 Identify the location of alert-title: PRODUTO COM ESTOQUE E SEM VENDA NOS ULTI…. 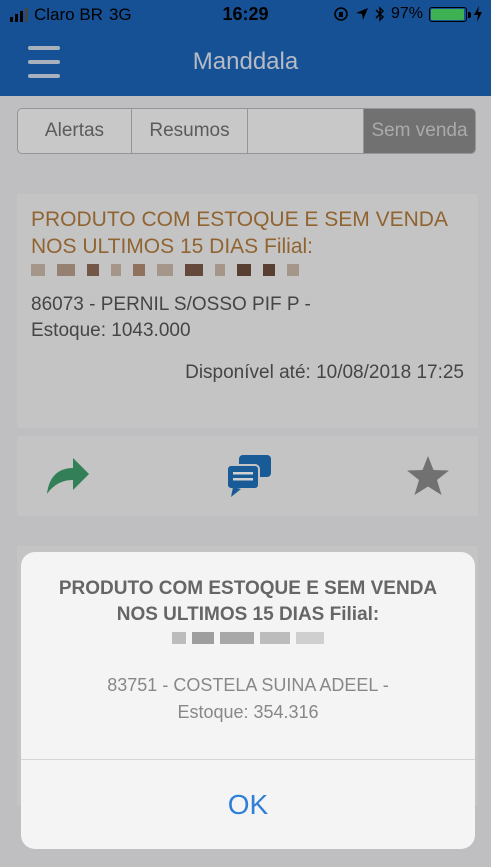
(248, 601).